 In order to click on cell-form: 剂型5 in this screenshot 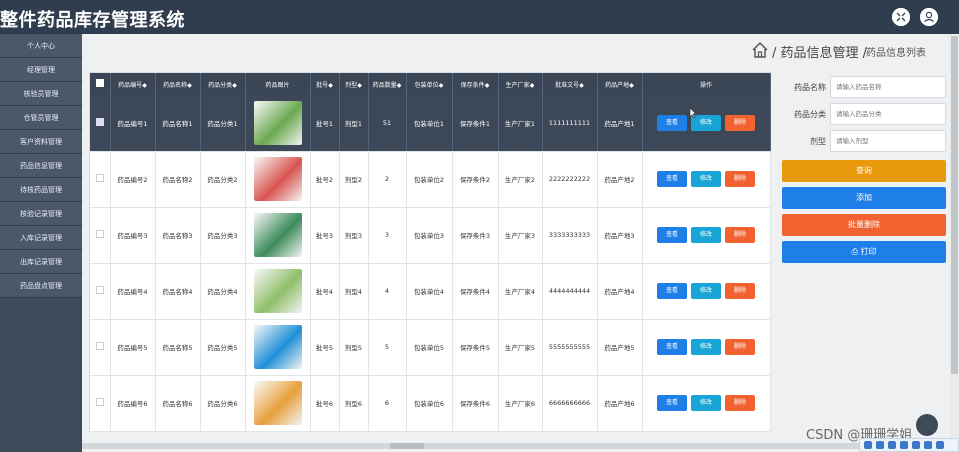, I will do `click(354, 347)`.